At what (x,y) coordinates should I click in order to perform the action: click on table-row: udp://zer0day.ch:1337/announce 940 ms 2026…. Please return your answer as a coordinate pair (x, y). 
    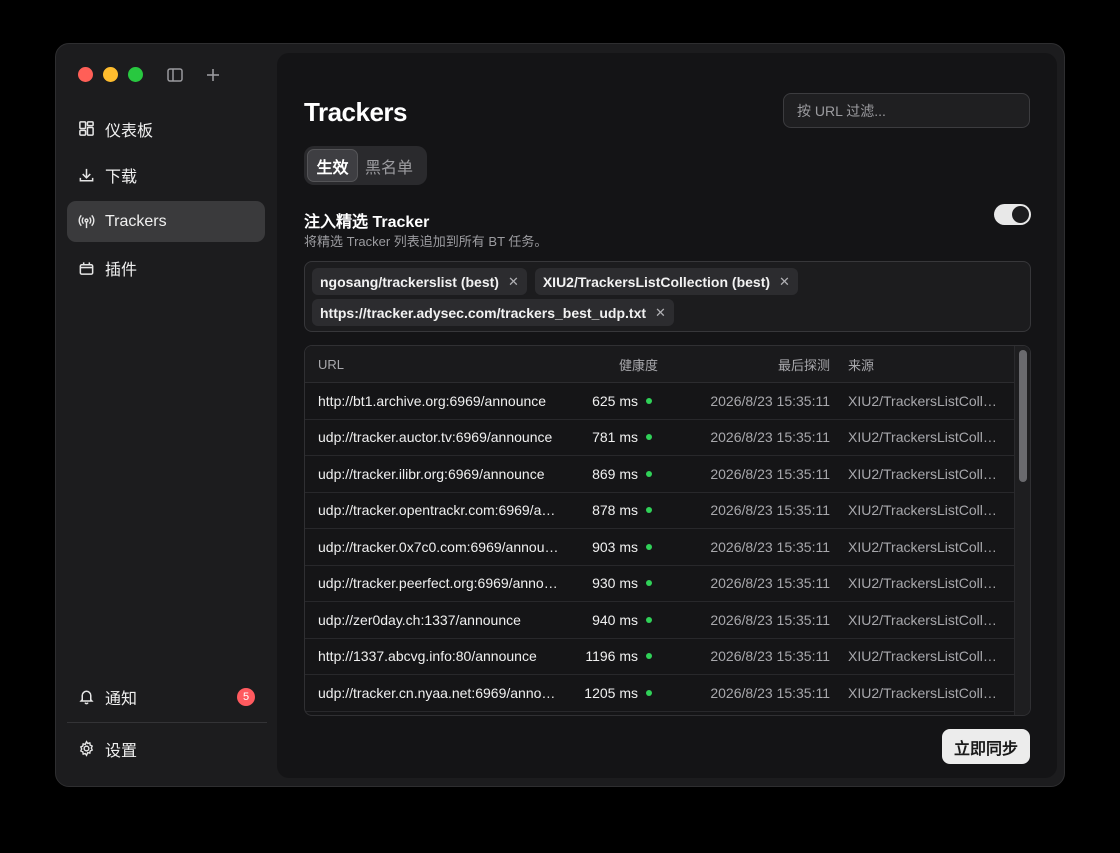
    Looking at the image, I should click on (667, 620).